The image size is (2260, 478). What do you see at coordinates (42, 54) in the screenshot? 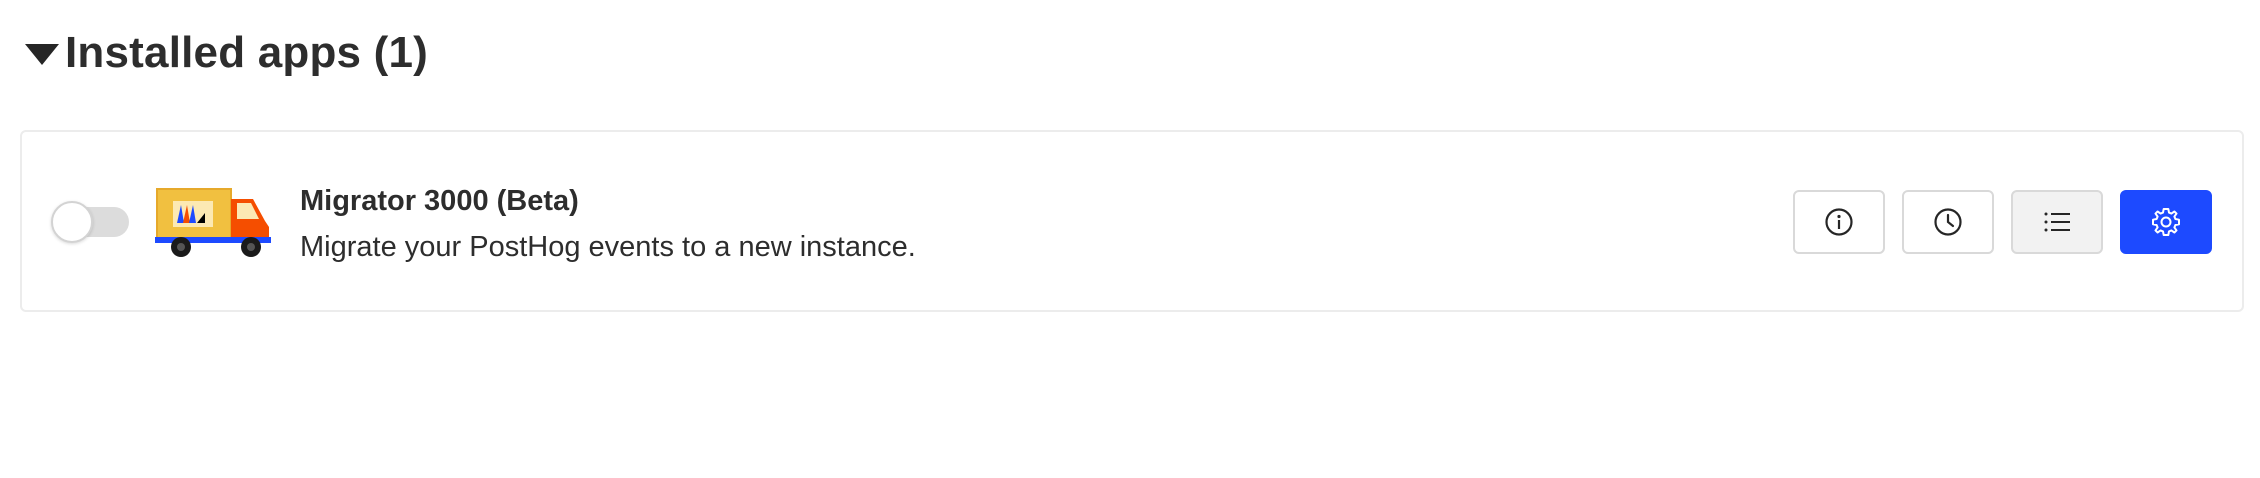
I see `caret-down-icon` at bounding box center [42, 54].